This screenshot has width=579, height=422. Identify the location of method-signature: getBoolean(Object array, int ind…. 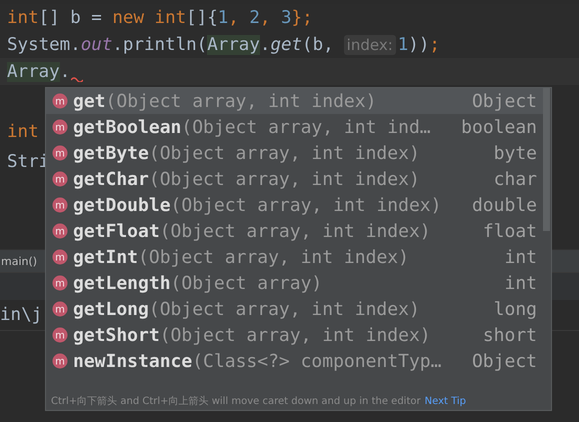
(252, 127).